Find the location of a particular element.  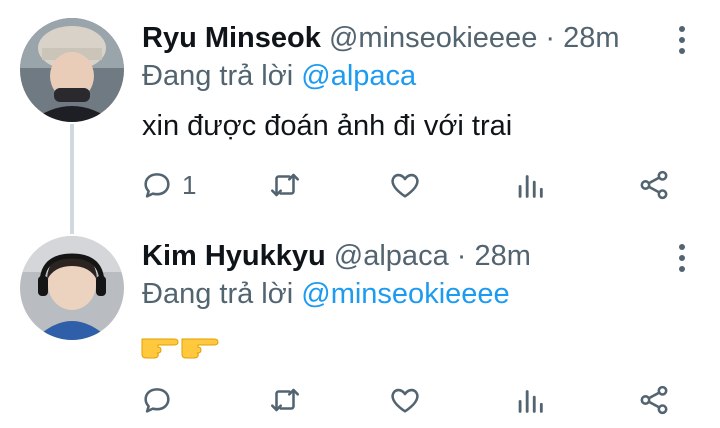

action-bar: 1 is located at coordinates (408, 185).